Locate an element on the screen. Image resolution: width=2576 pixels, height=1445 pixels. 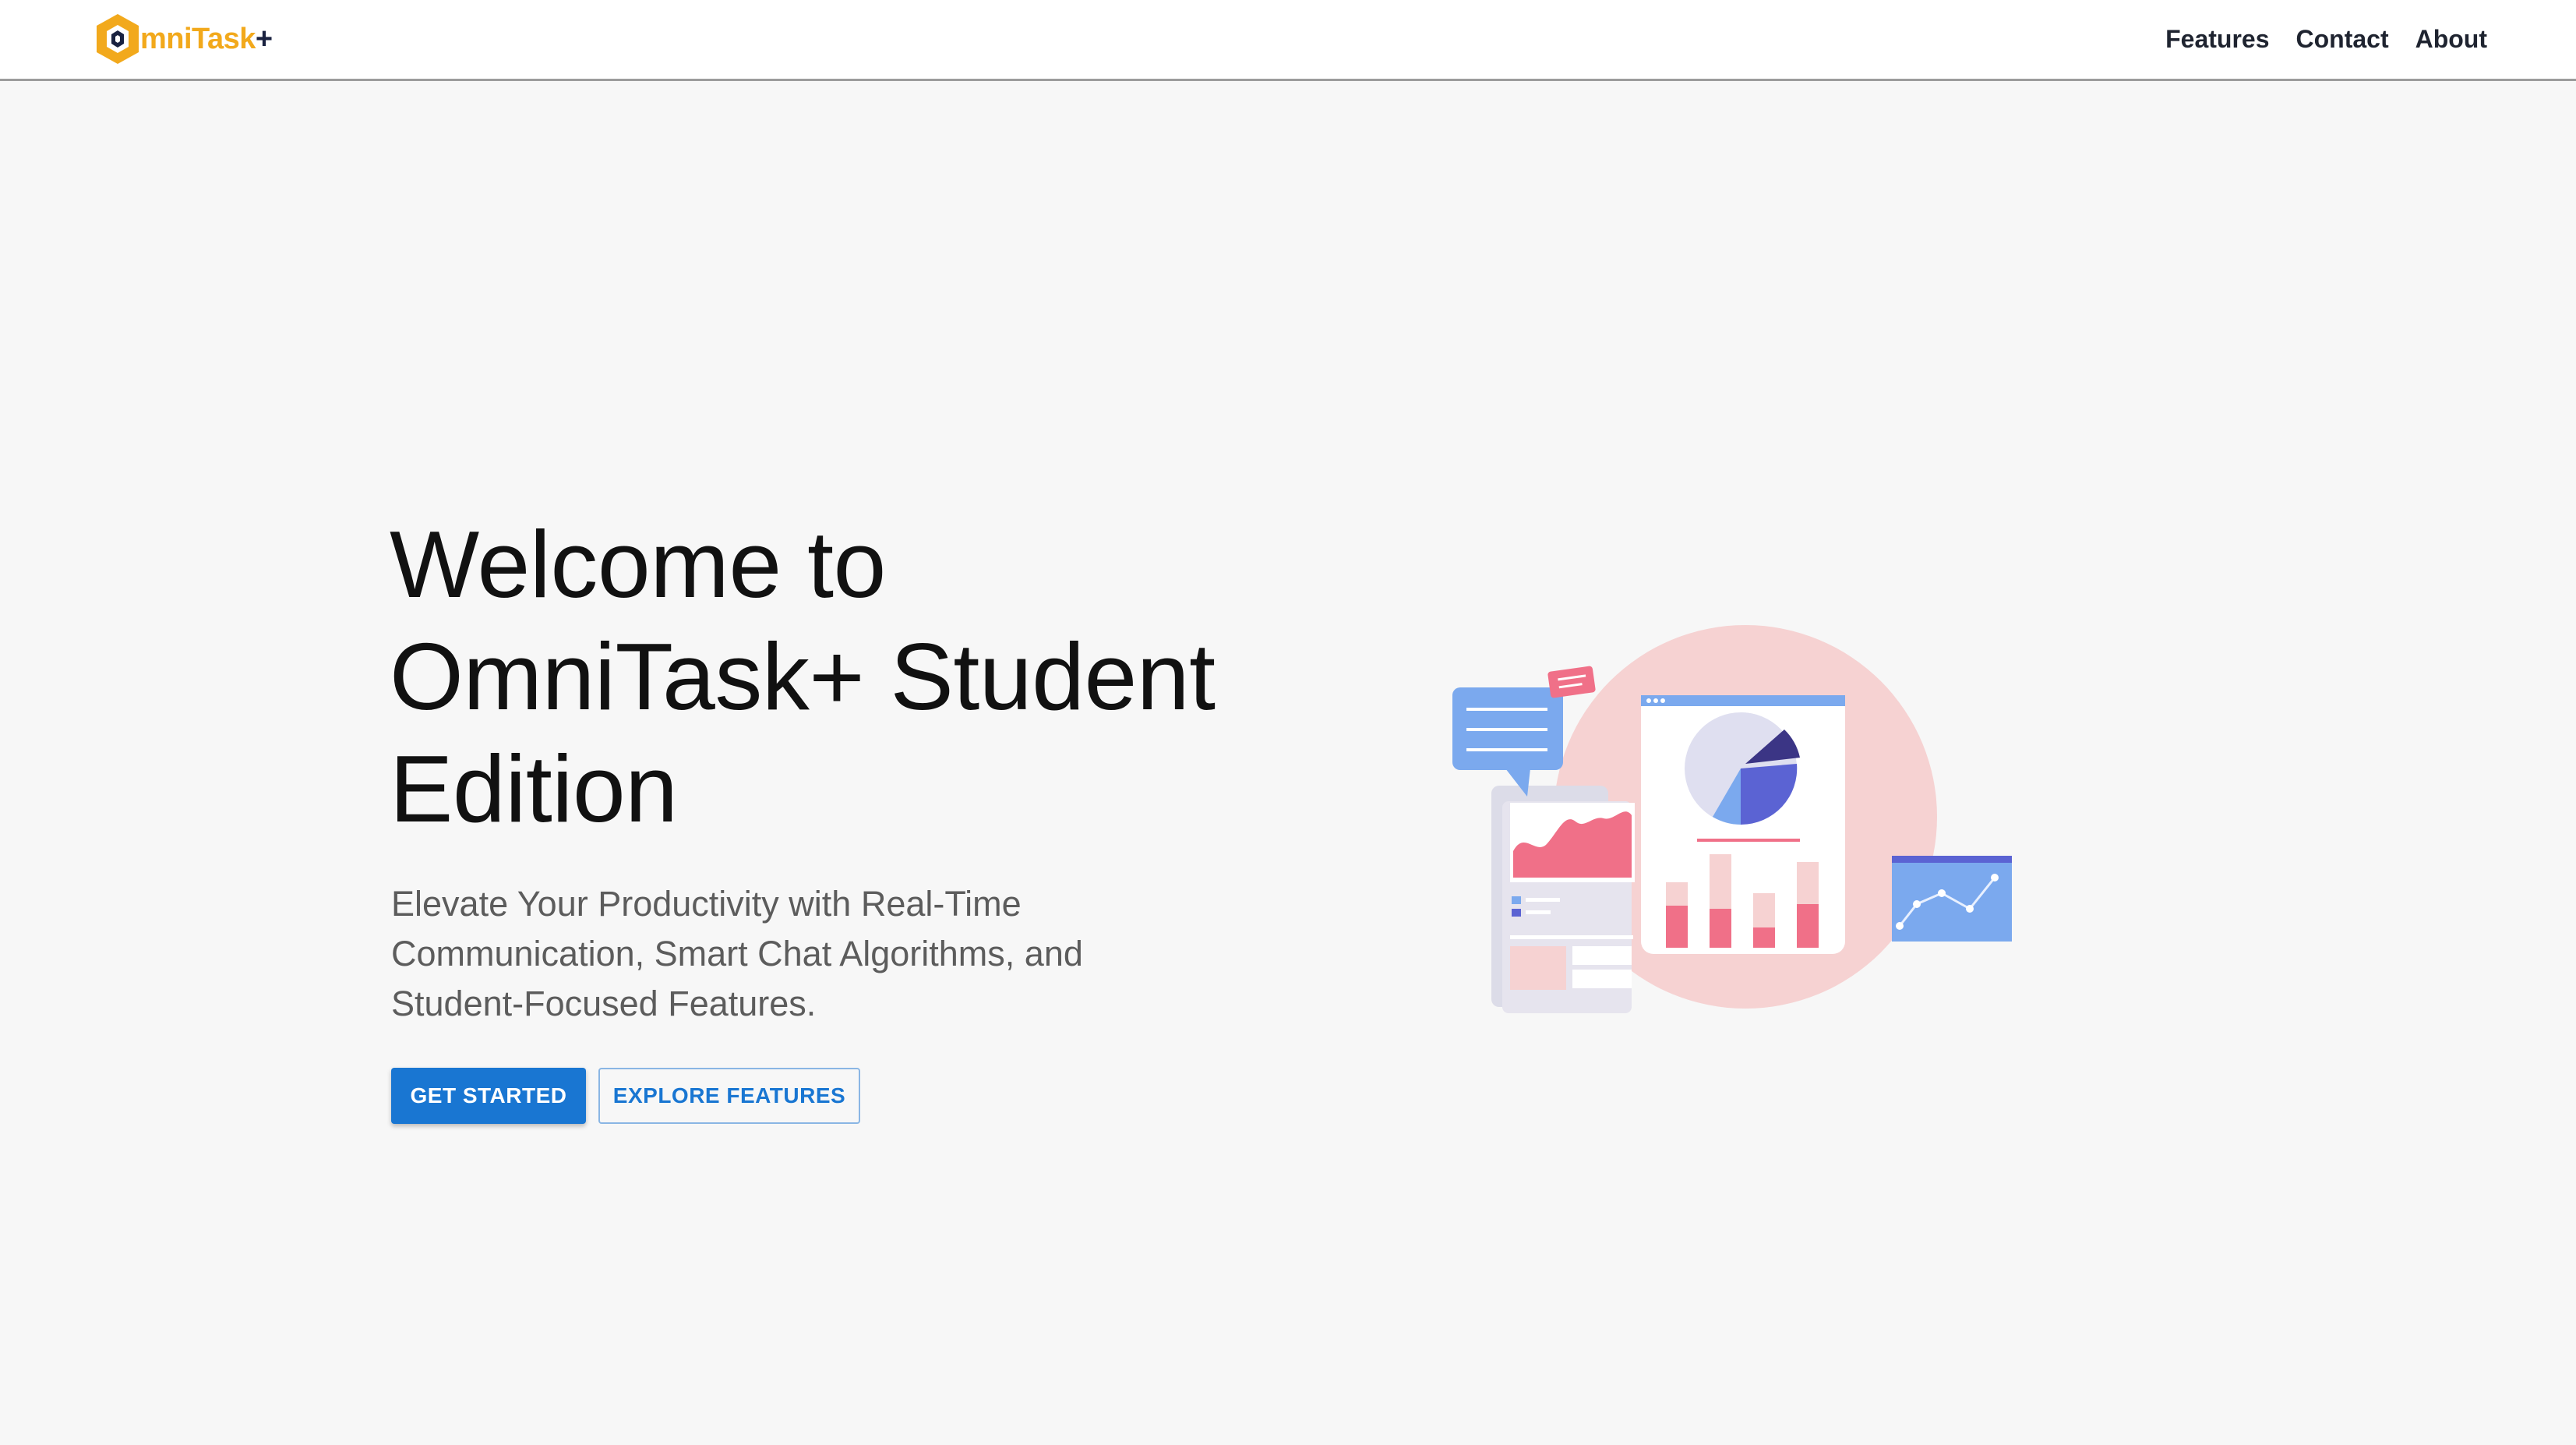
chat-bubble-icon is located at coordinates (1507, 742).